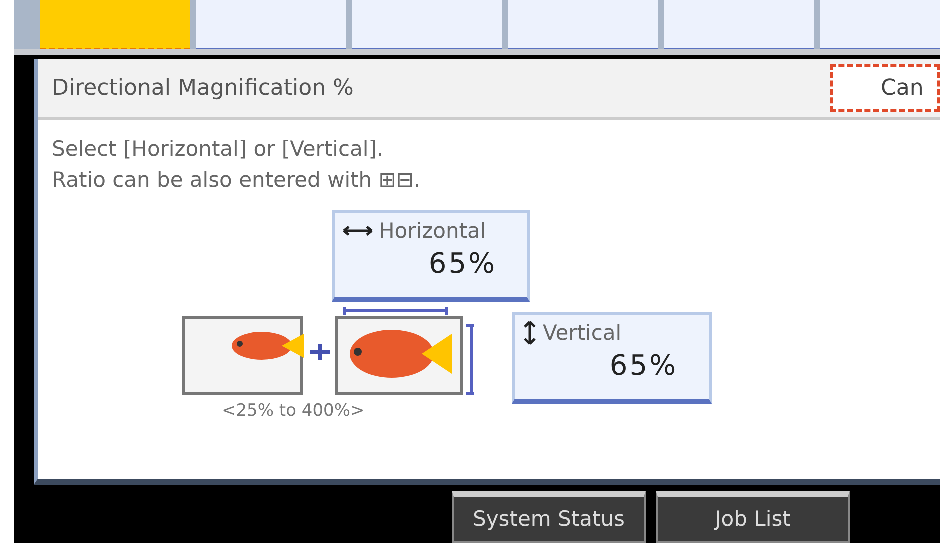 This screenshot has height=543, width=940. Describe the element at coordinates (431, 256) in the screenshot. I see `horizontal-button: Horizontal 65%` at that location.